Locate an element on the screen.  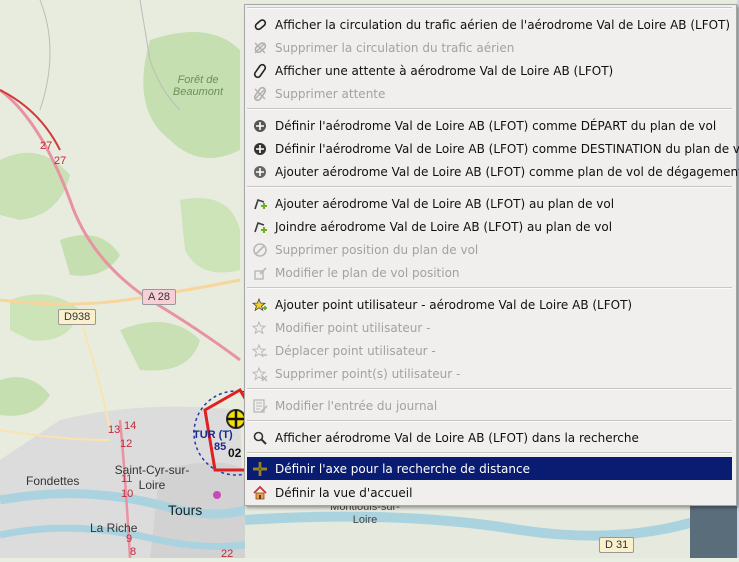
remove-position-item: Supprimer position du plan de vol is located at coordinates (489, 249).